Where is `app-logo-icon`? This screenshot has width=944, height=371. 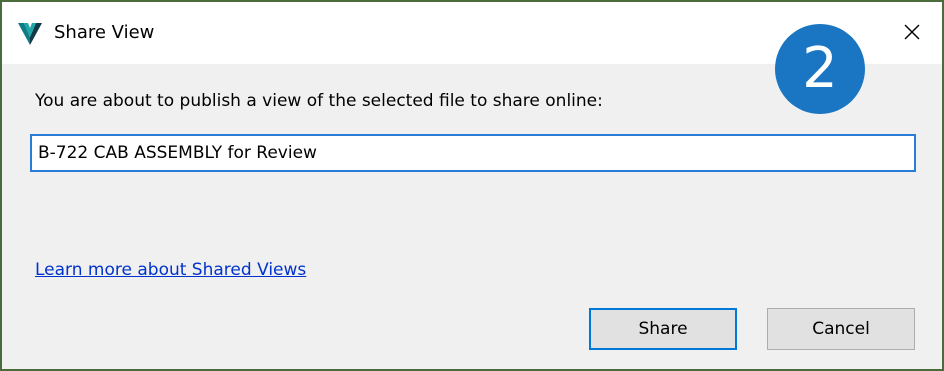
app-logo-icon is located at coordinates (30, 34).